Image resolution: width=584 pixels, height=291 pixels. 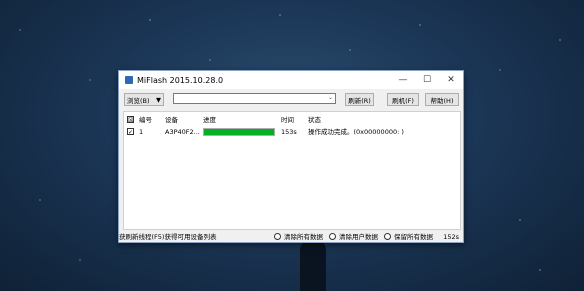 I want to click on toolbar: 浏览(B) ▼ ⌄ 刷新(R) 刷机(F) 帮助(H), so click(x=291, y=100).